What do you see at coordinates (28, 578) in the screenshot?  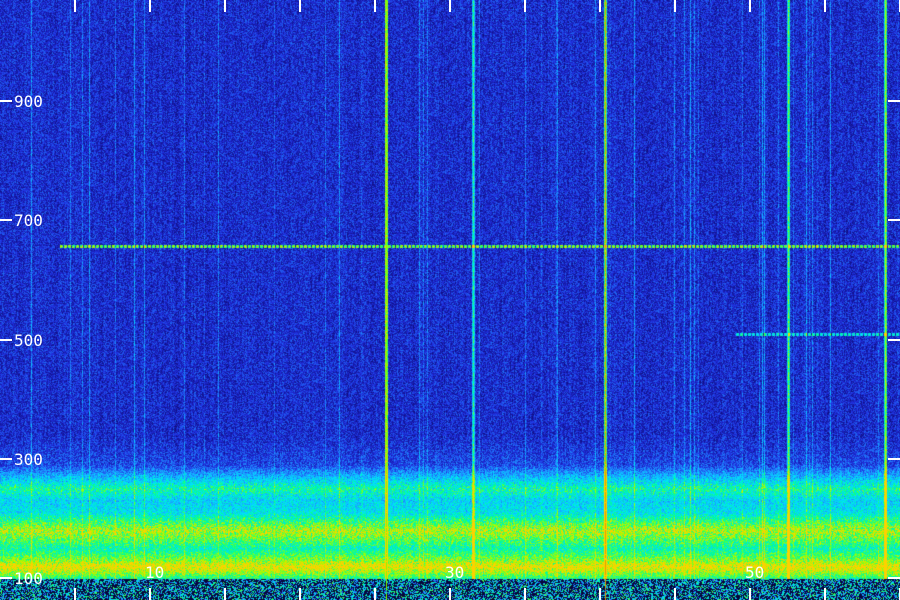 I see `y-tick-label: 100` at bounding box center [28, 578].